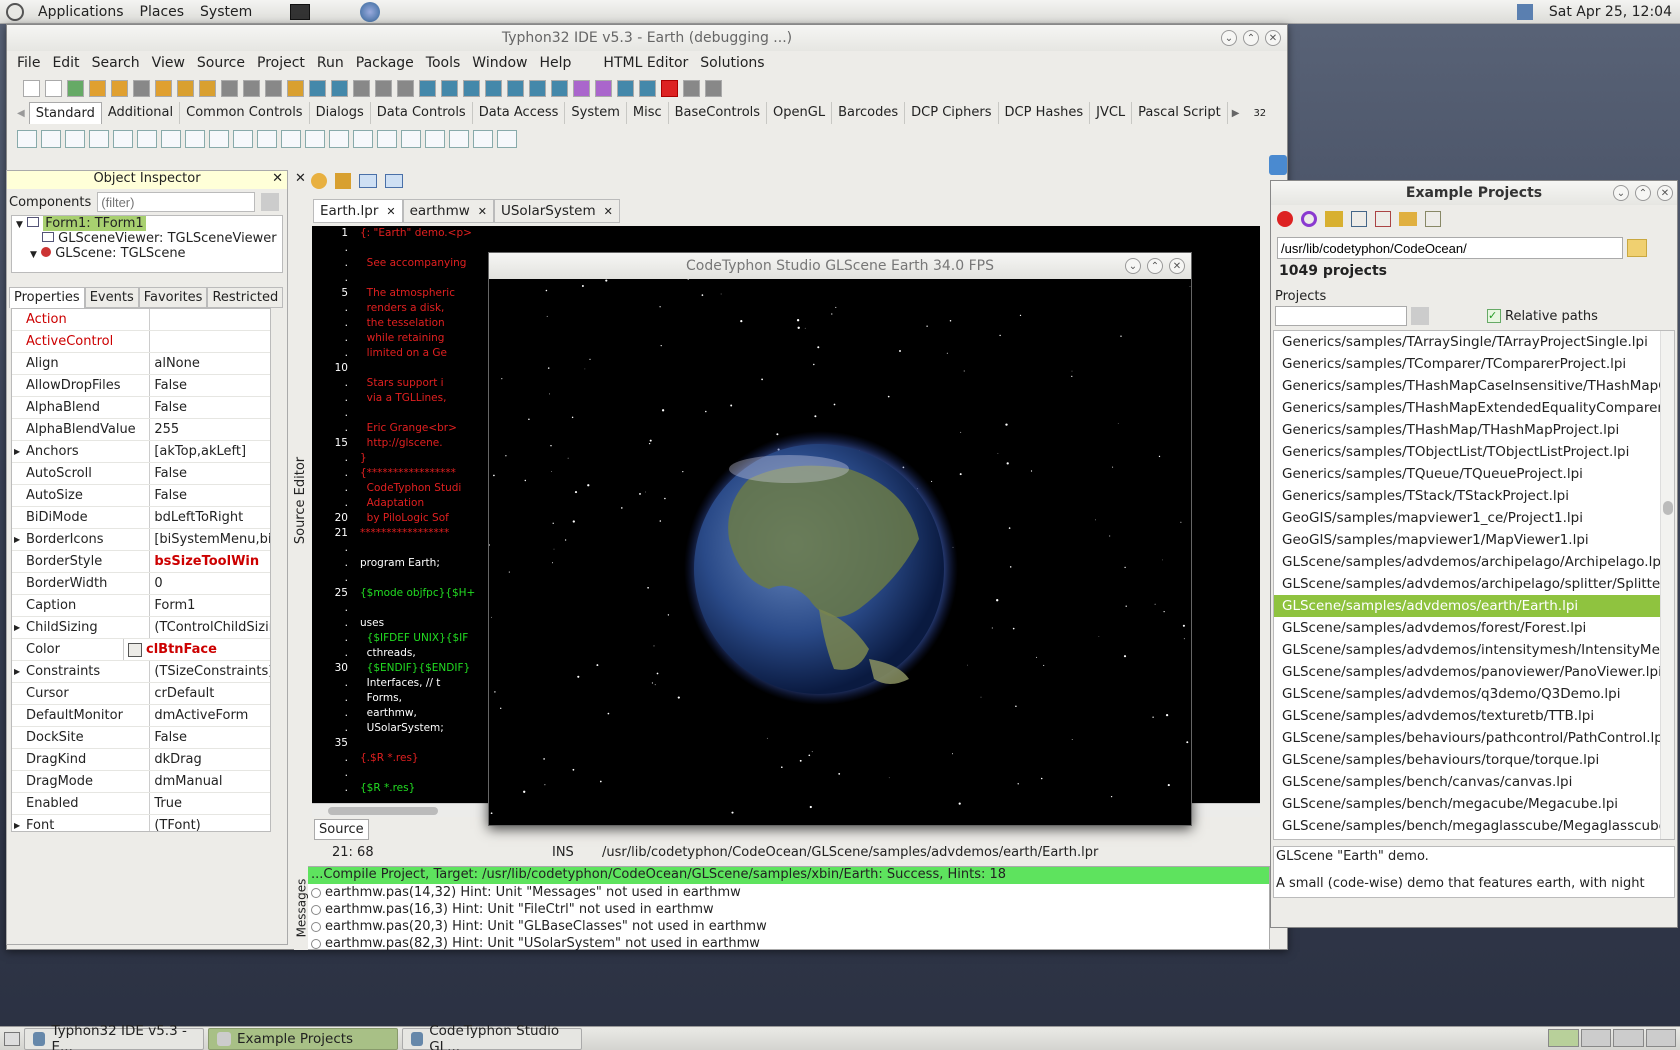 The height and width of the screenshot is (1050, 1680). What do you see at coordinates (317, 88) in the screenshot?
I see `toolbar-tool-13-icon` at bounding box center [317, 88].